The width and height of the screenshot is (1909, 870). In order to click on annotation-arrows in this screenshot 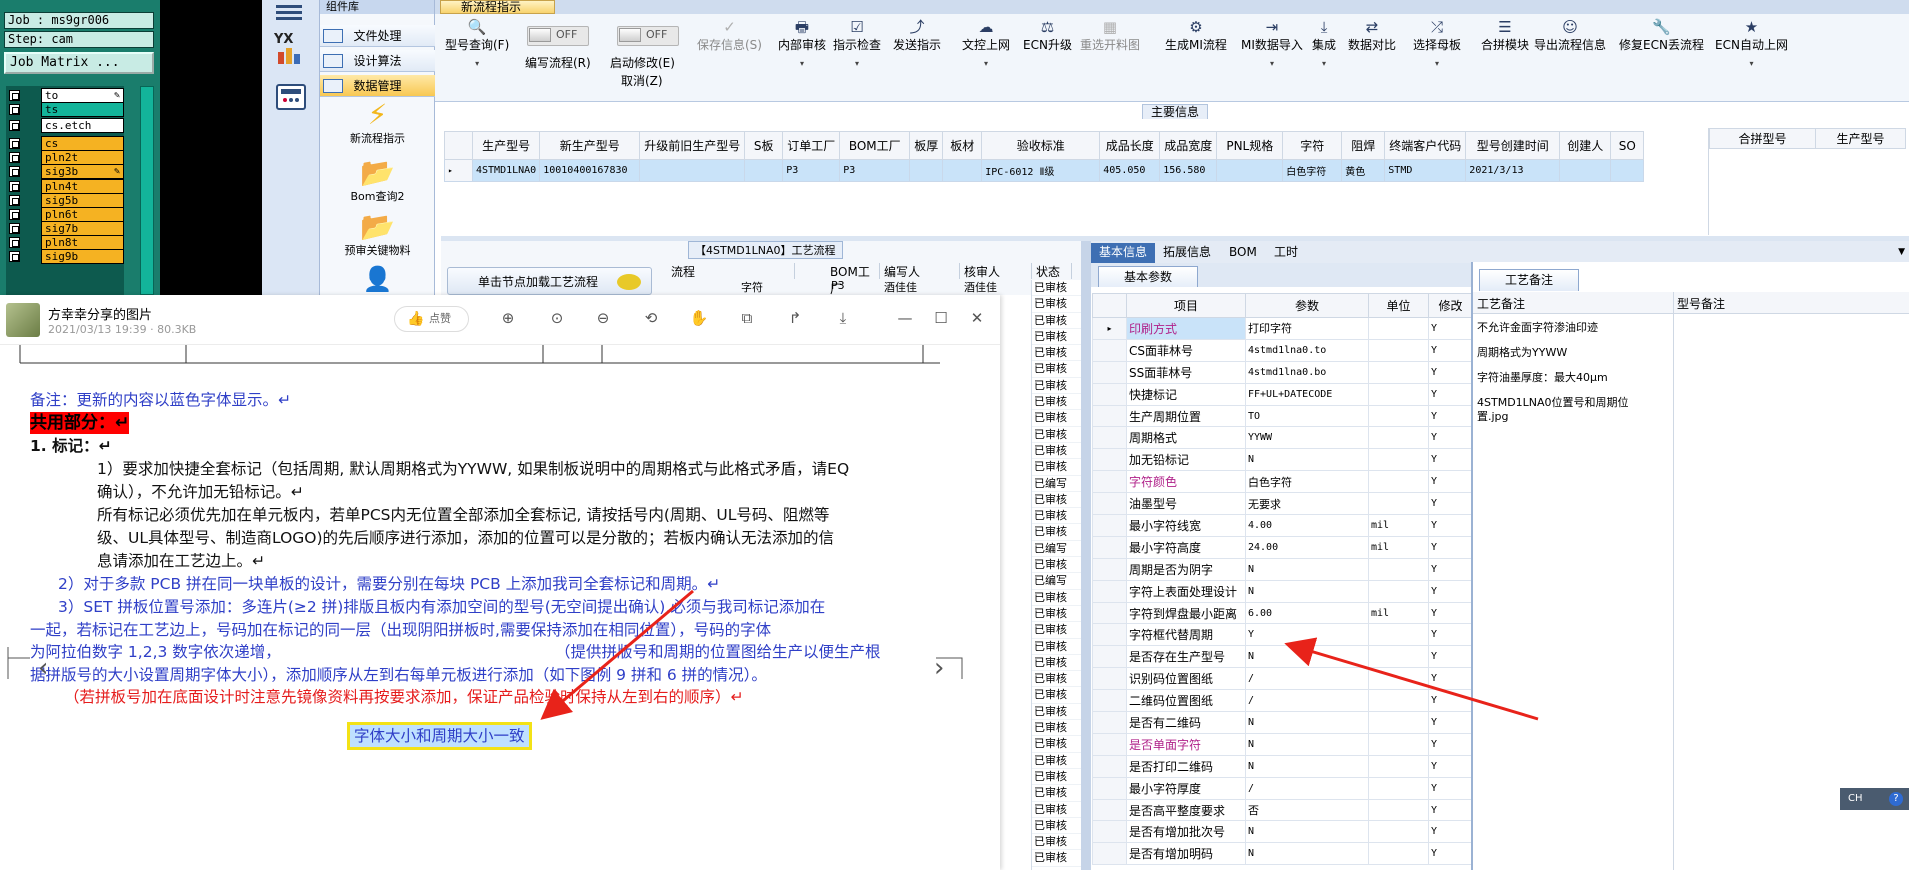, I will do `click(1039, 655)`.